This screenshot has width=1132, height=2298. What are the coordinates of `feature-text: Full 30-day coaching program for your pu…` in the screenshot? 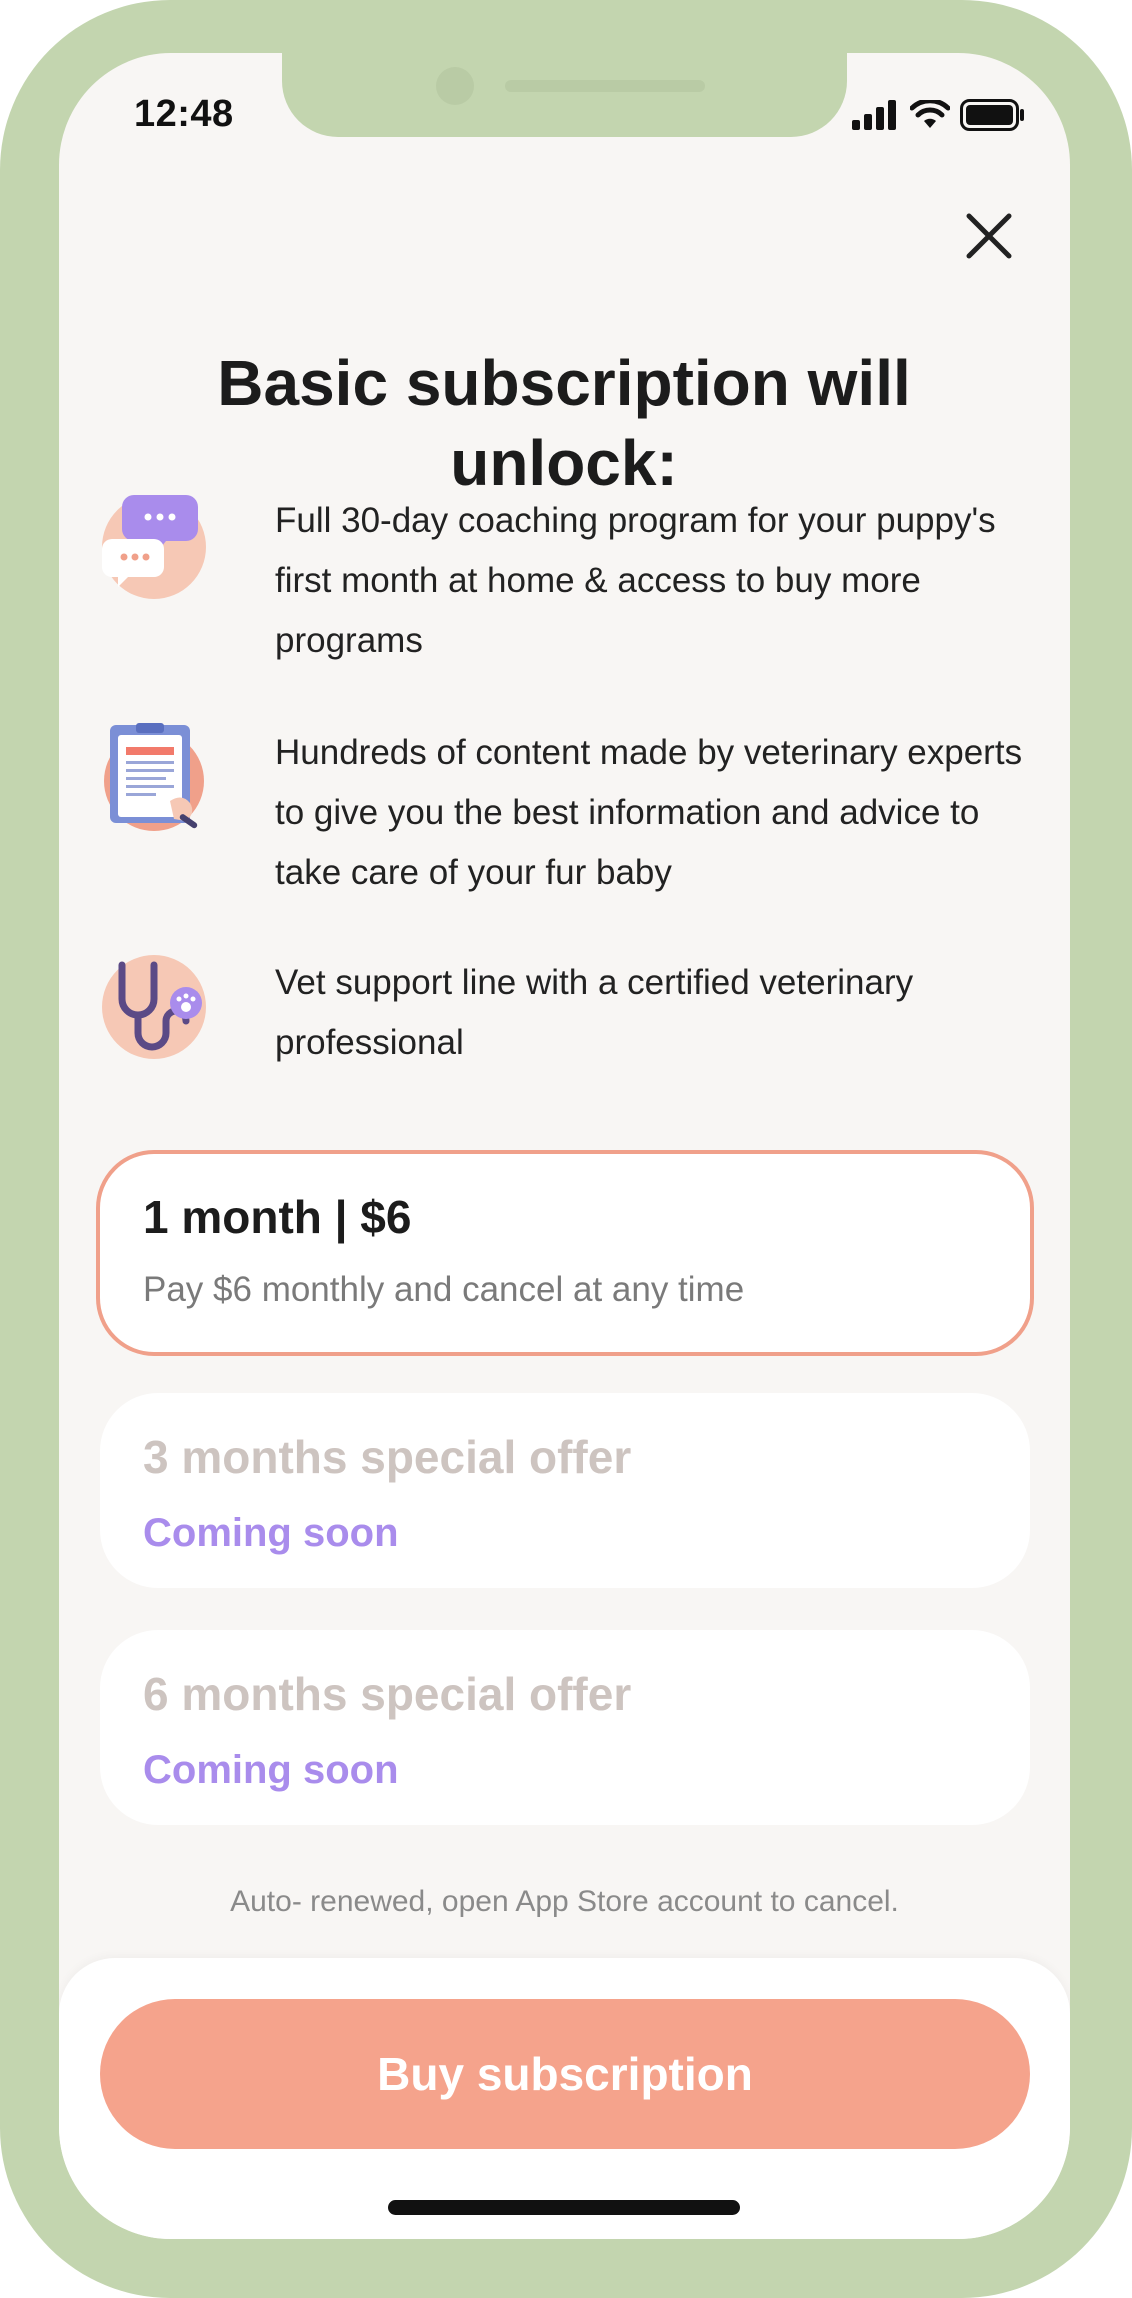 It's located at (635, 580).